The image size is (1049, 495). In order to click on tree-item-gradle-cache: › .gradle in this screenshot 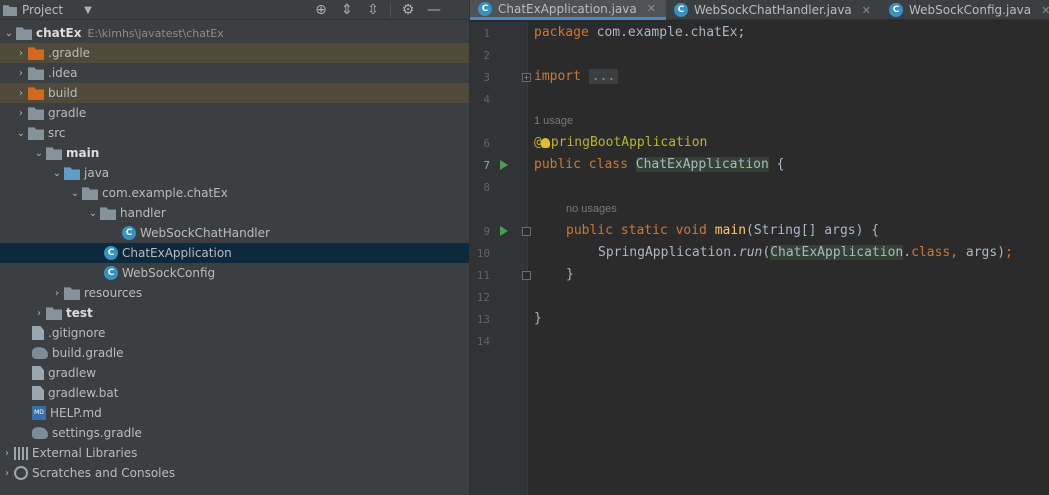, I will do `click(234, 53)`.